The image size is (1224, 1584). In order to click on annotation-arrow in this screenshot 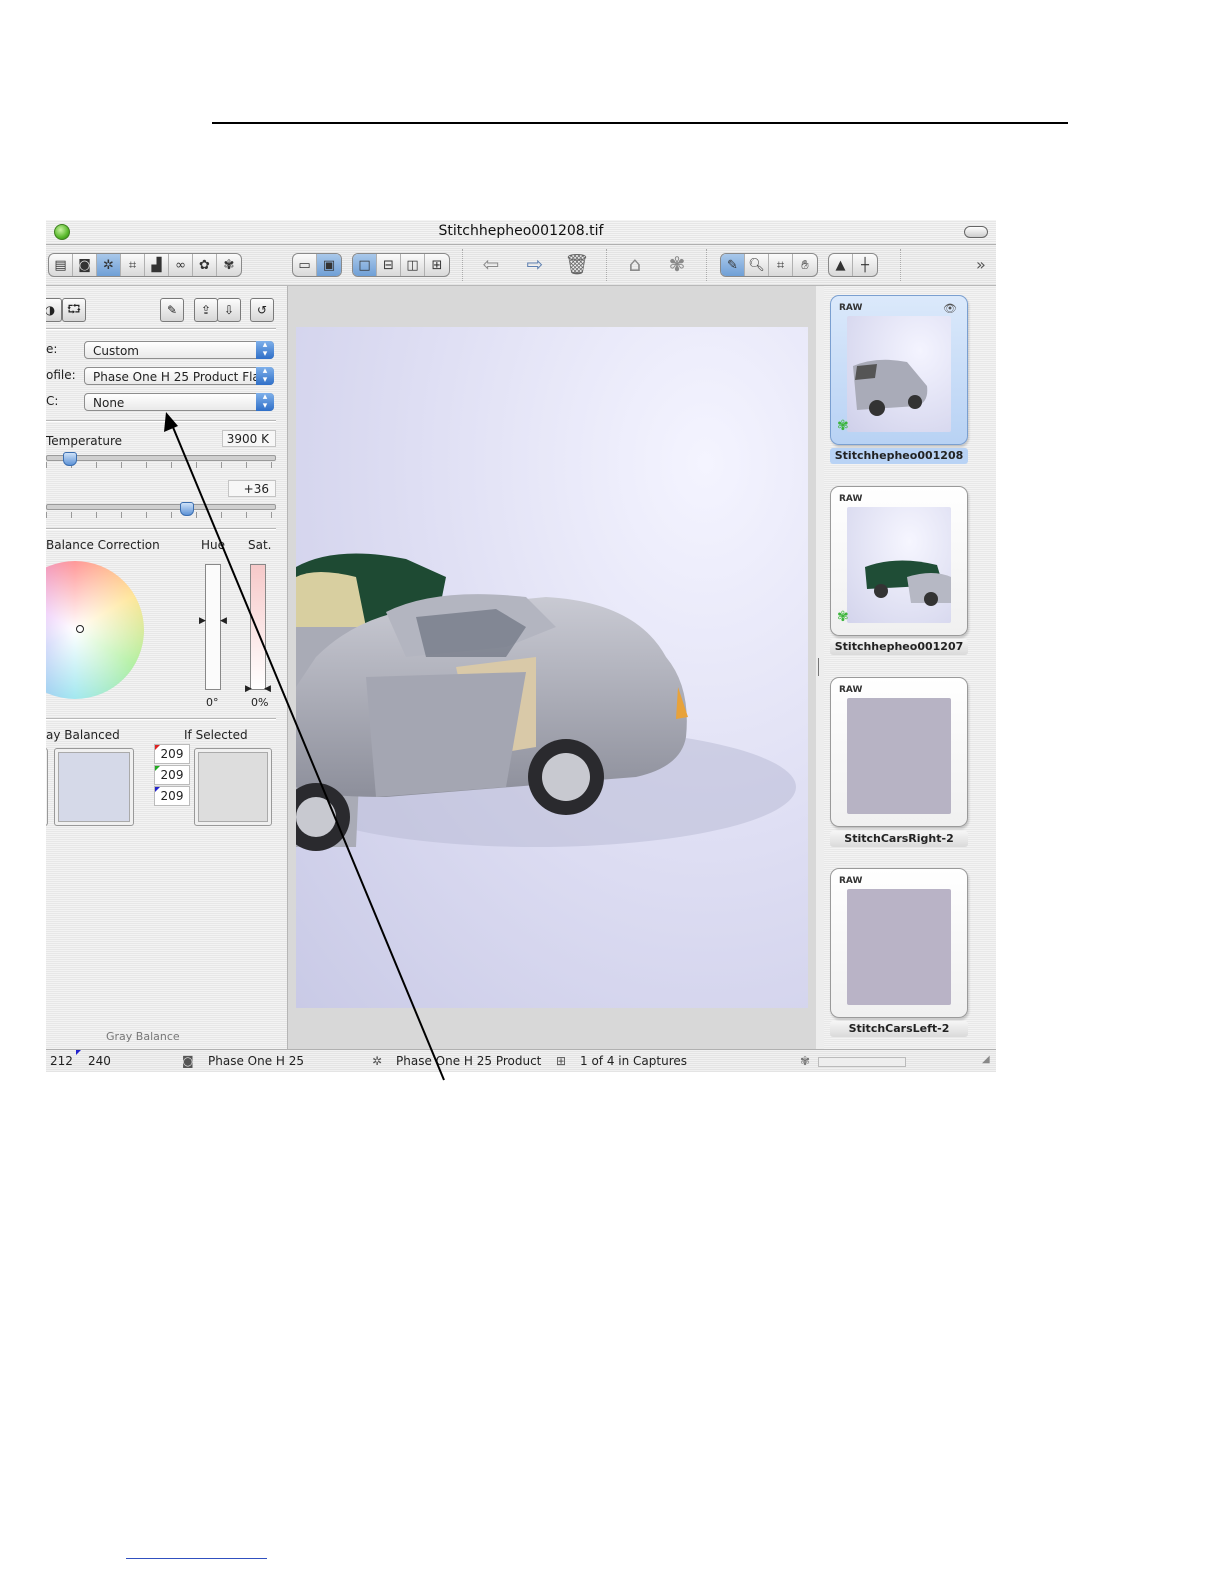, I will do `click(304, 746)`.